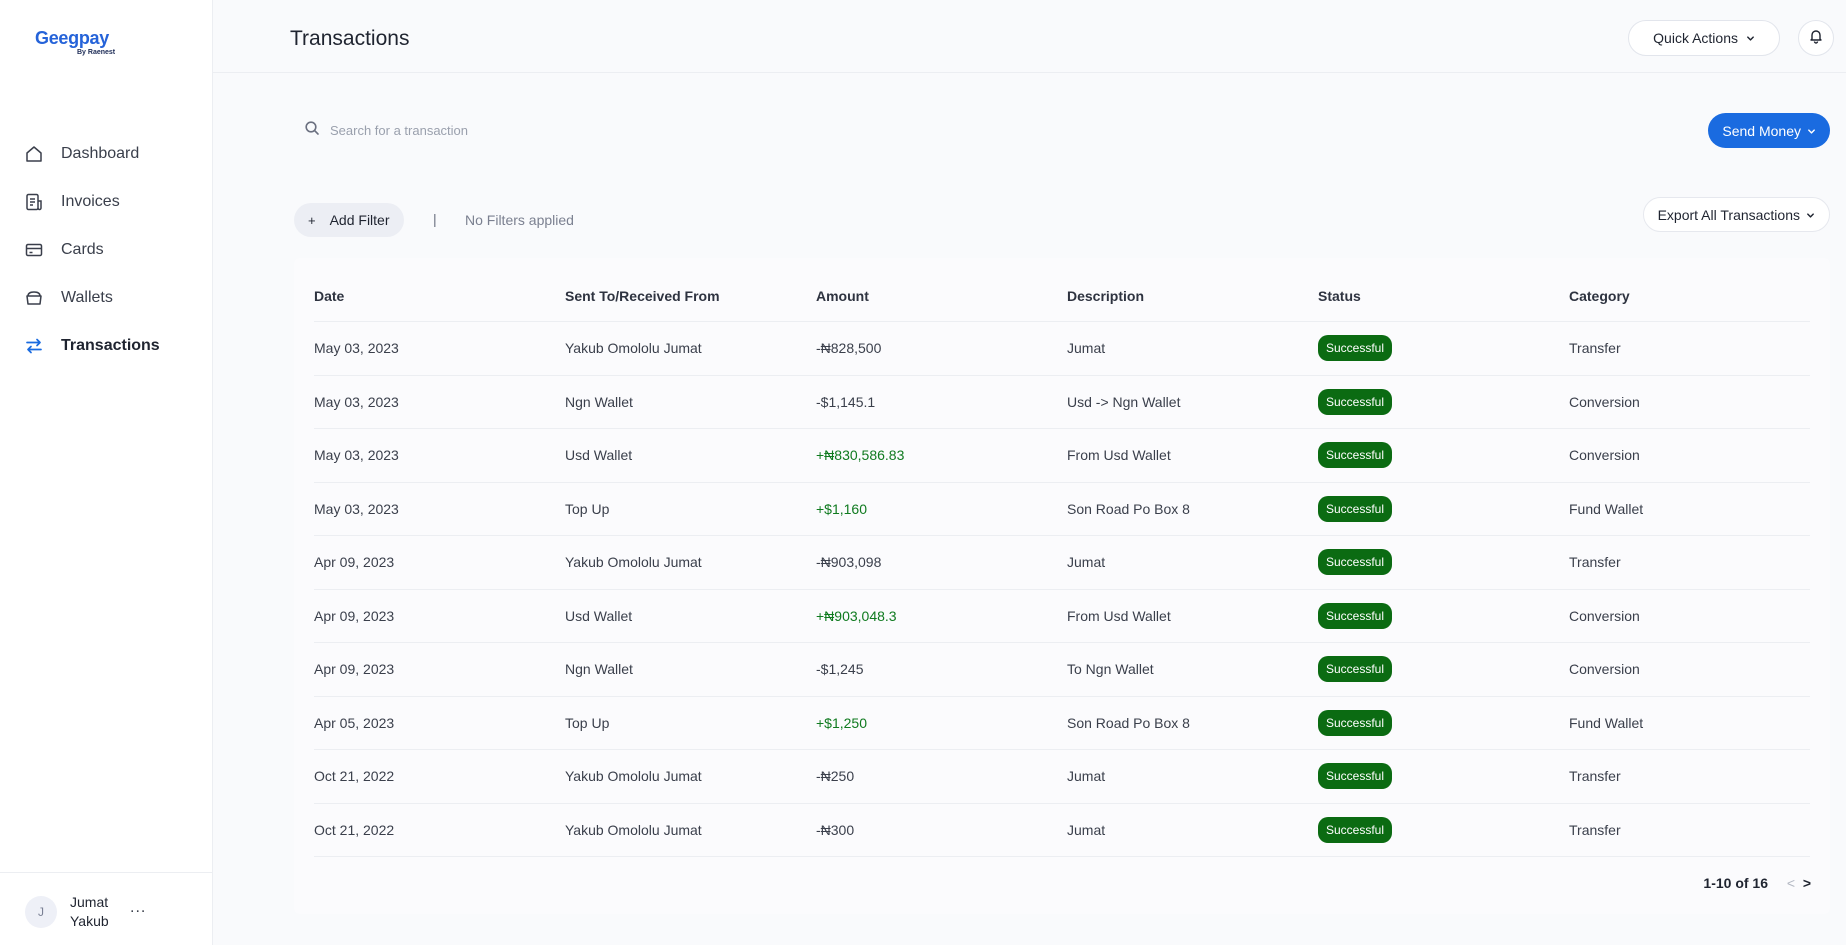 This screenshot has width=1846, height=945. What do you see at coordinates (439, 304) in the screenshot?
I see `column-header-date: Date` at bounding box center [439, 304].